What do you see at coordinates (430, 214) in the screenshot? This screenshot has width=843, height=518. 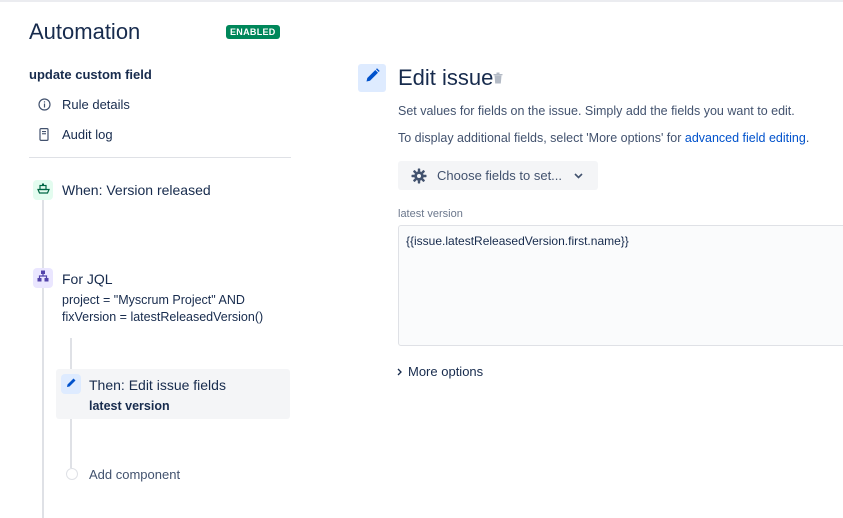 I see `field-label: latest version` at bounding box center [430, 214].